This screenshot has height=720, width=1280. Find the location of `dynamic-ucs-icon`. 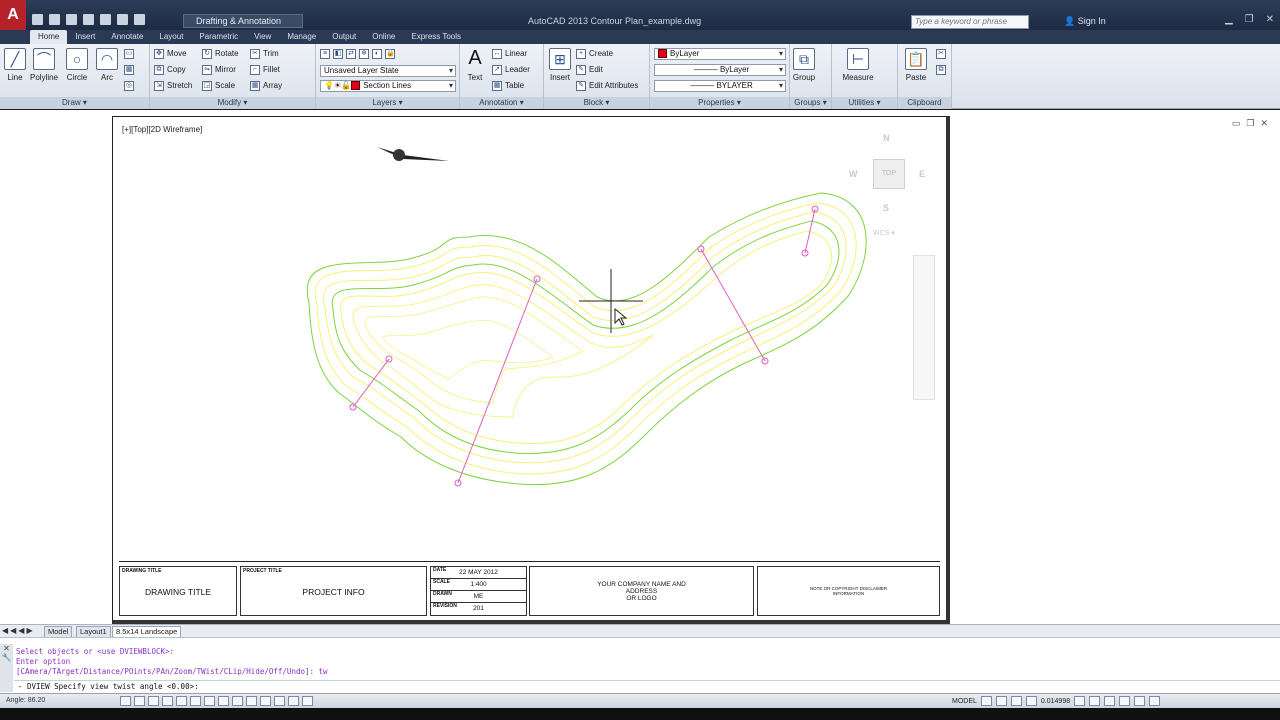

dynamic-ucs-icon is located at coordinates (237, 701).